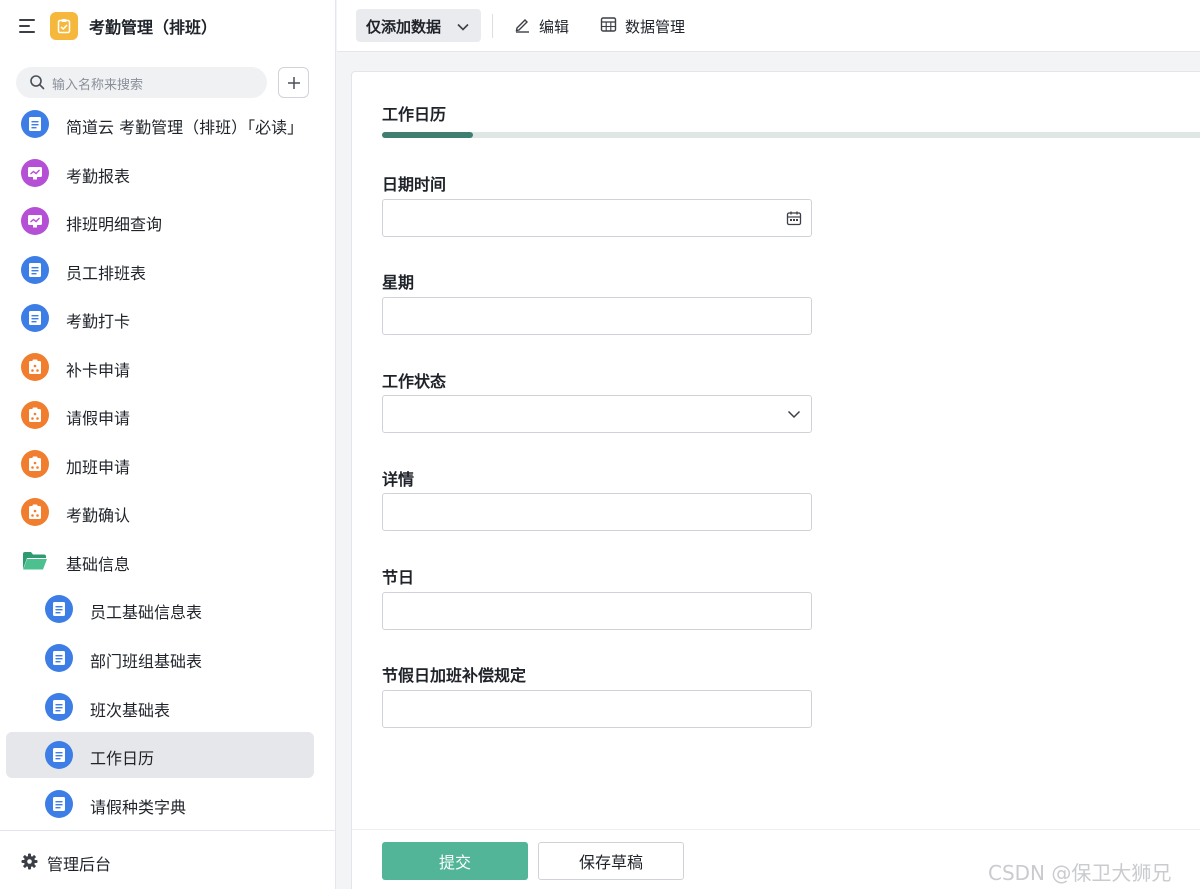 The width and height of the screenshot is (1200, 889). I want to click on sidebar-item-label: 请假种类字典, so click(138, 807).